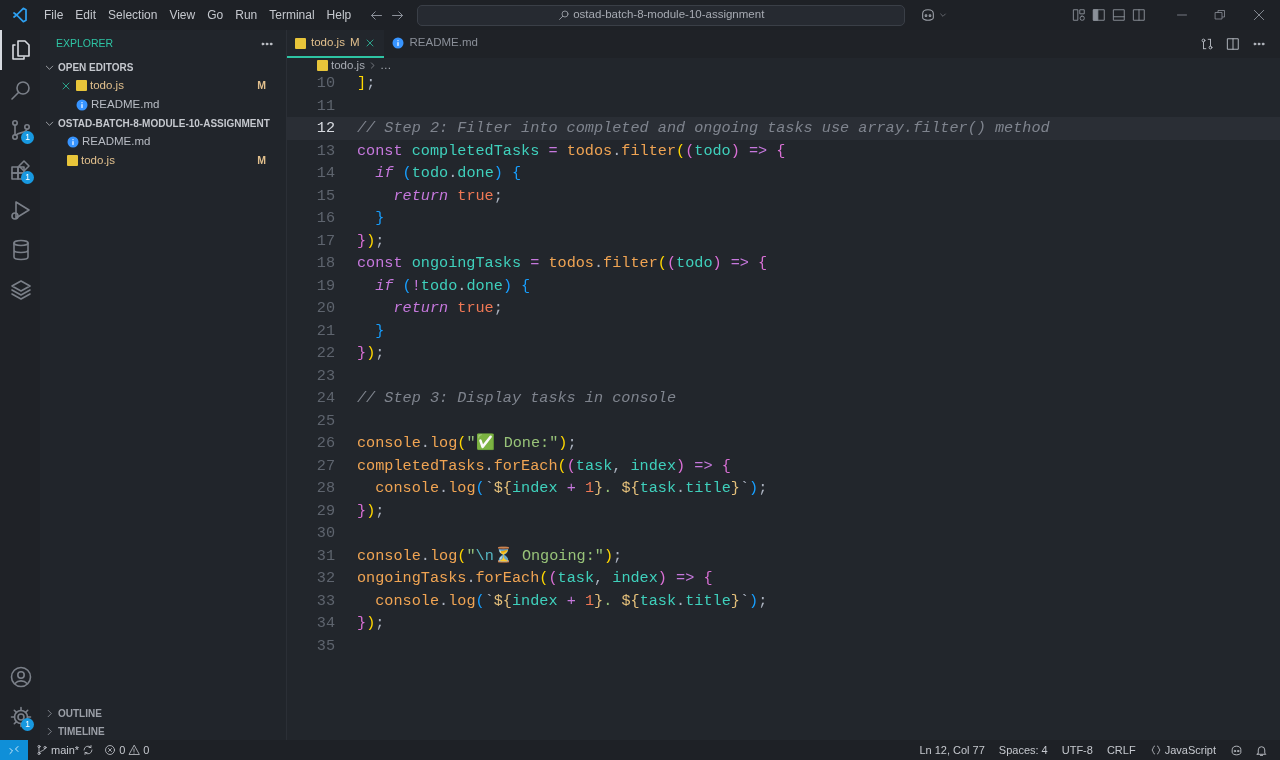 The height and width of the screenshot is (760, 1280). What do you see at coordinates (325, 128) in the screenshot?
I see `line-number: 12` at bounding box center [325, 128].